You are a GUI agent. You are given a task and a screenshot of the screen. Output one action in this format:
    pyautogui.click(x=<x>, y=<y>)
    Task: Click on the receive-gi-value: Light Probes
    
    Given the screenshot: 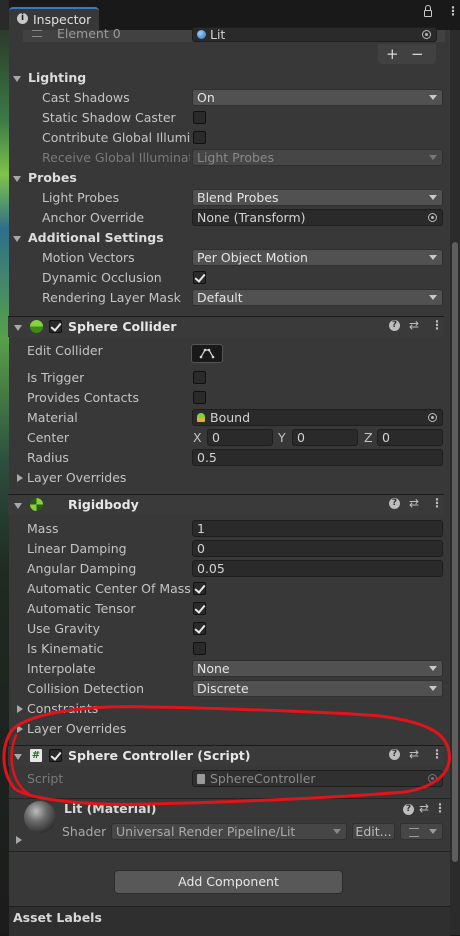 What is the action you would take?
    pyautogui.click(x=236, y=157)
    